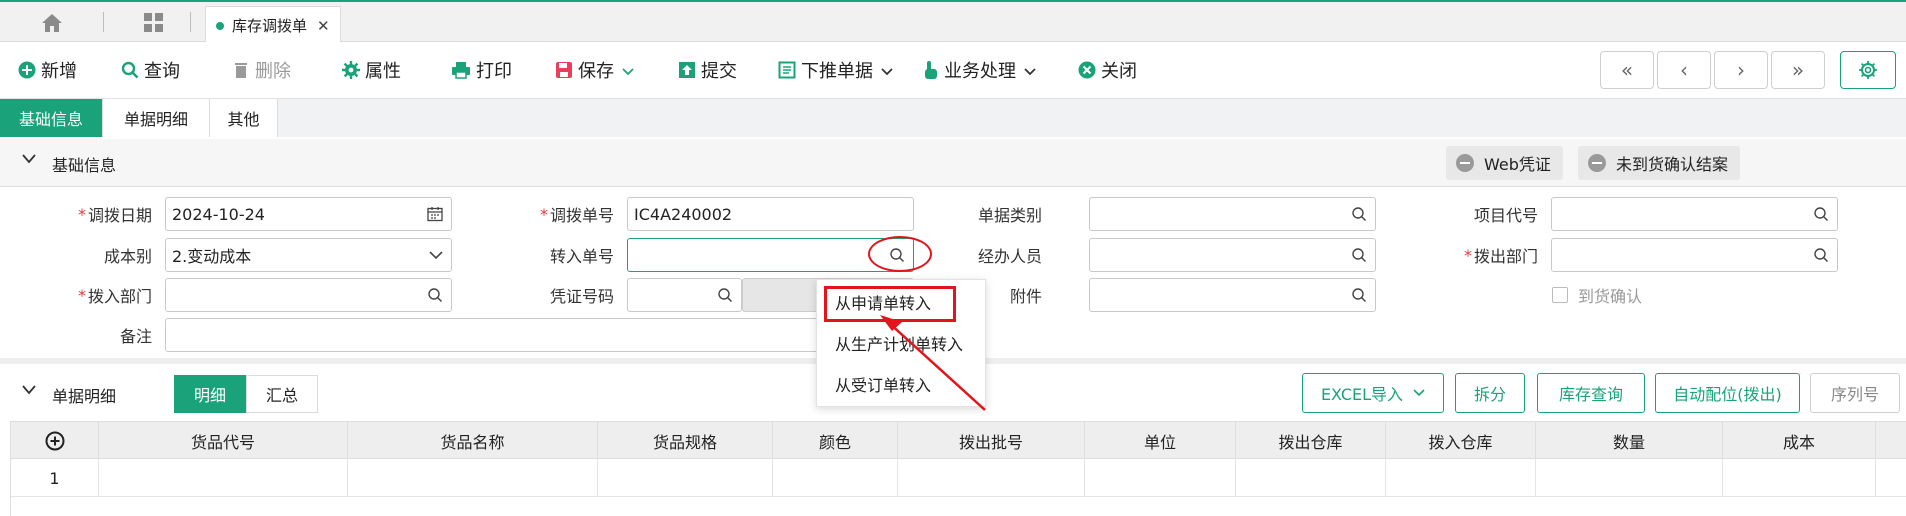 This screenshot has height=516, width=1906. I want to click on annotation-arrow, so click(933, 363).